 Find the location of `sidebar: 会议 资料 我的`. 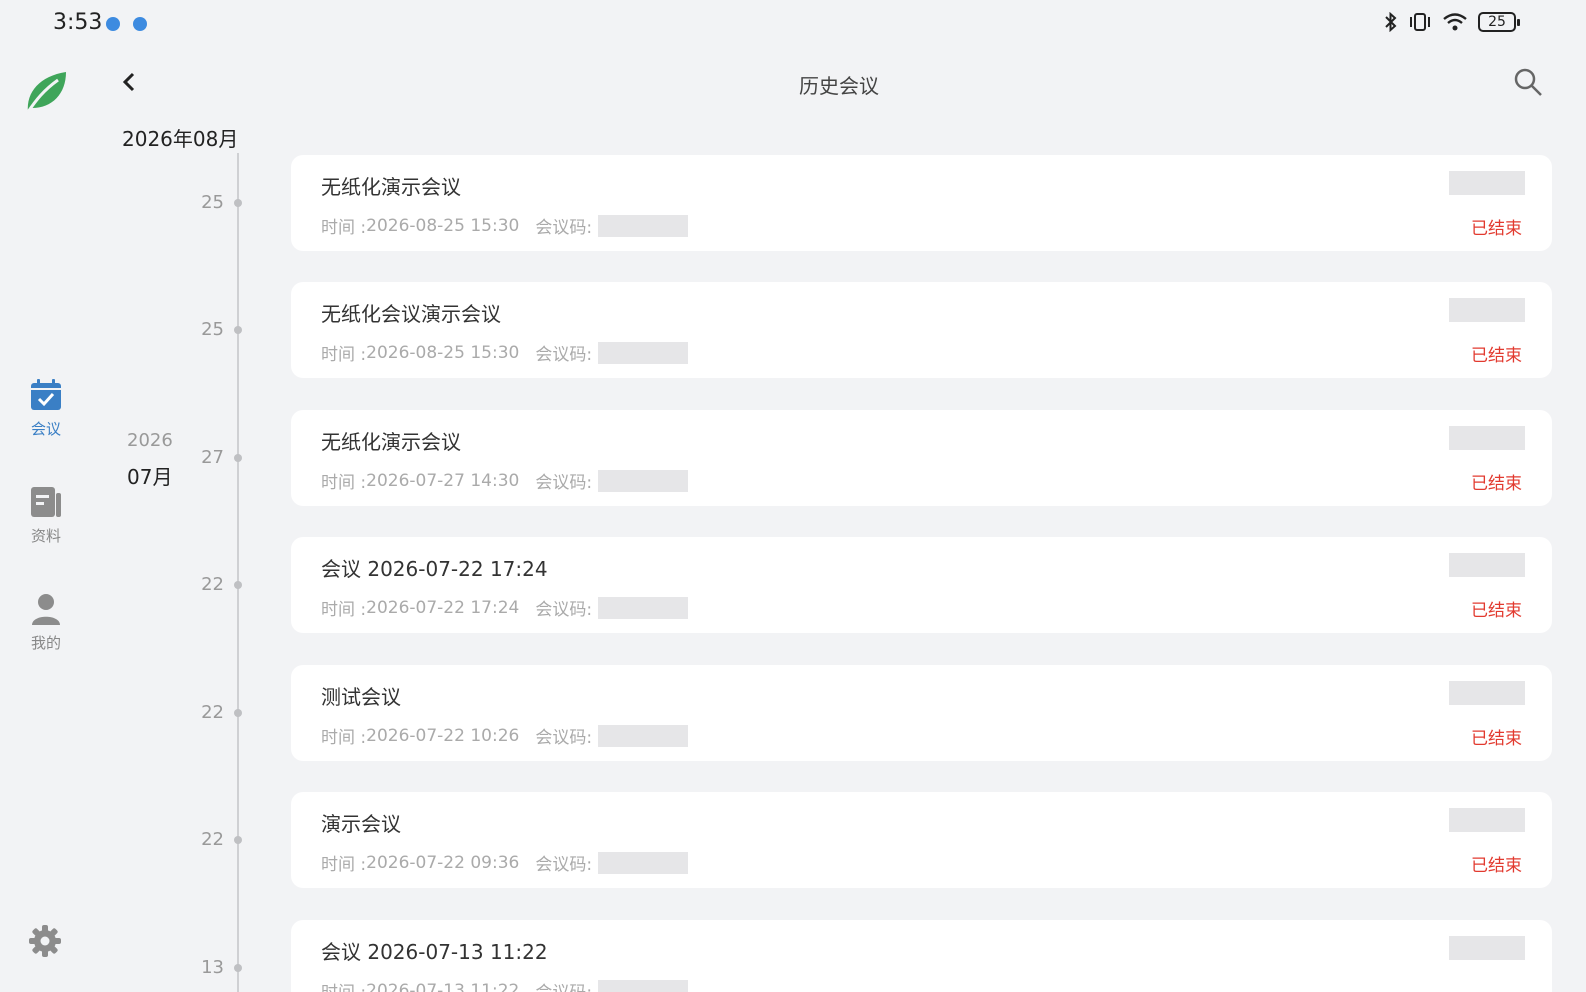

sidebar: 会议 资料 我的 is located at coordinates (46, 520).